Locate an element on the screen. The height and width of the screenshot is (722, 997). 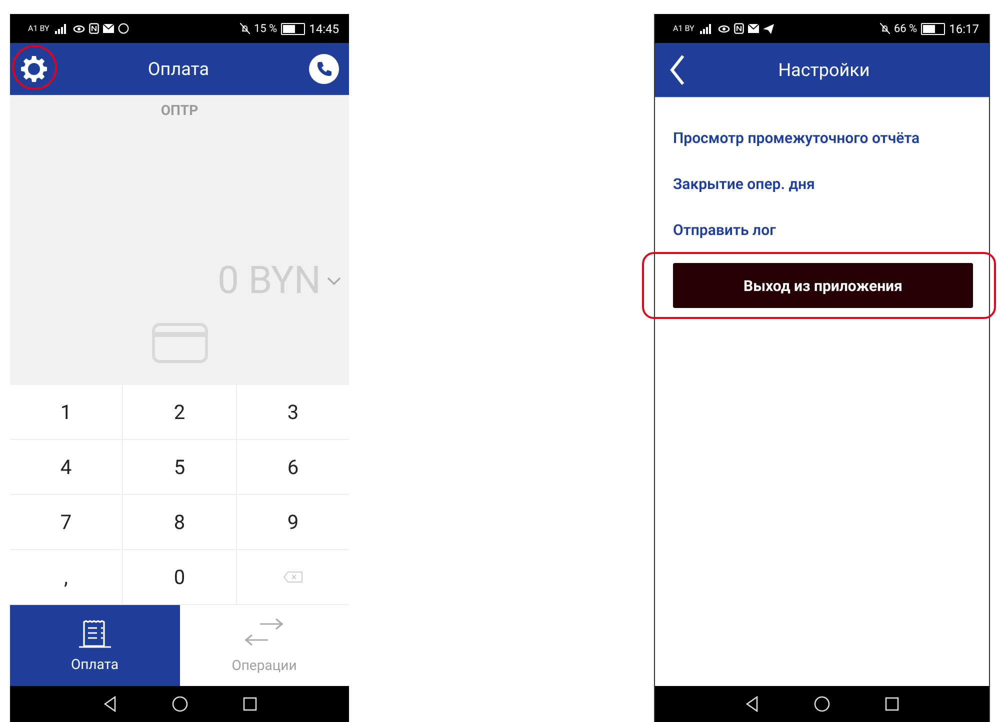
chevron-left-icon is located at coordinates (677, 70).